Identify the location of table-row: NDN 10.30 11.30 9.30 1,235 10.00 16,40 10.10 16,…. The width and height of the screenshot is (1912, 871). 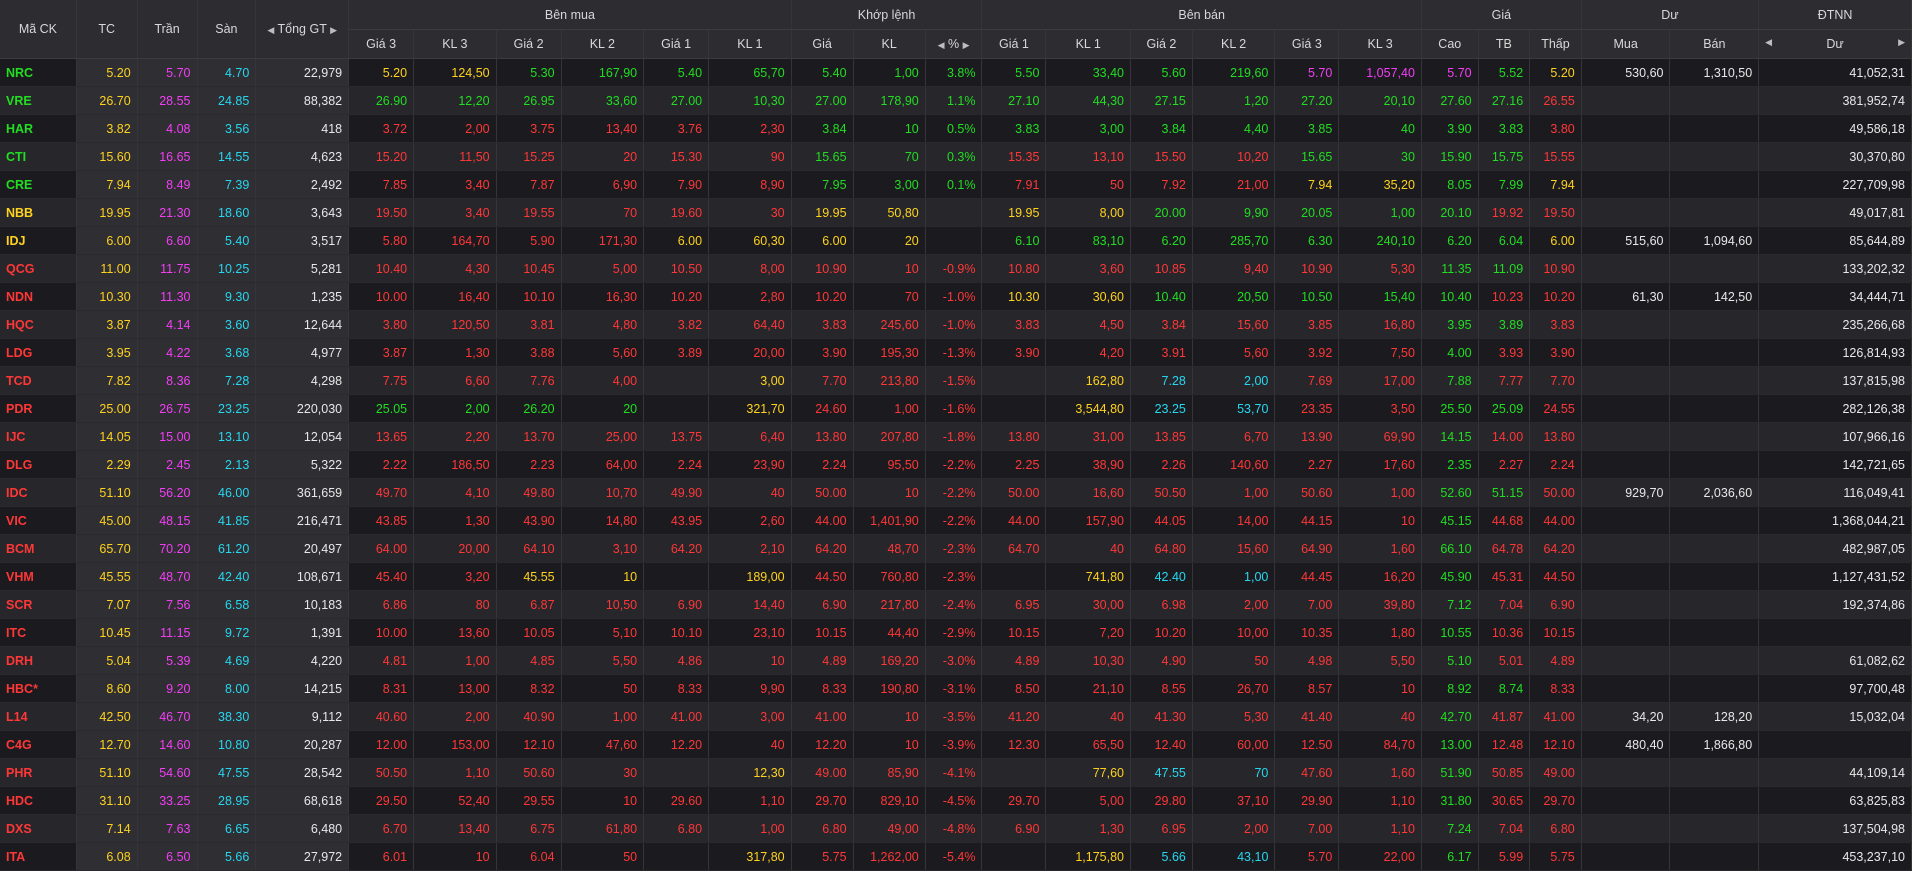
(956, 296).